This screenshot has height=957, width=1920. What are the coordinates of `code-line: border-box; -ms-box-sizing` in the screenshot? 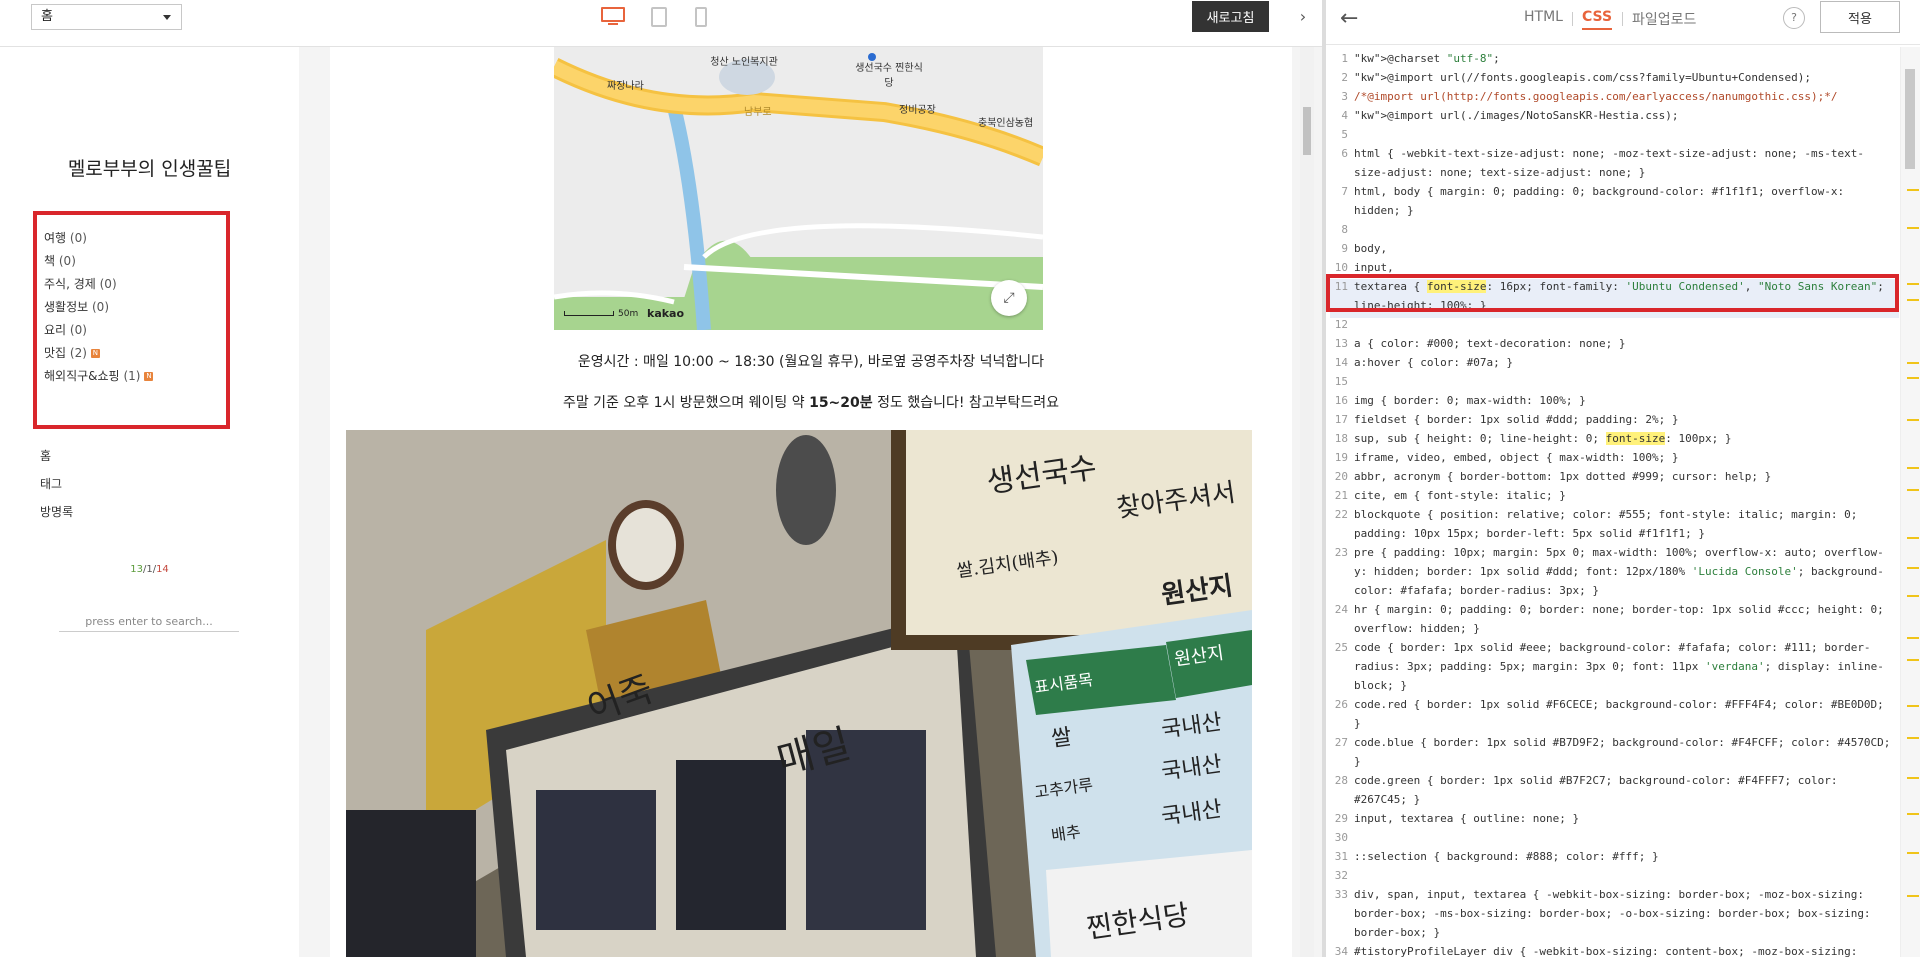 It's located at (1613, 916).